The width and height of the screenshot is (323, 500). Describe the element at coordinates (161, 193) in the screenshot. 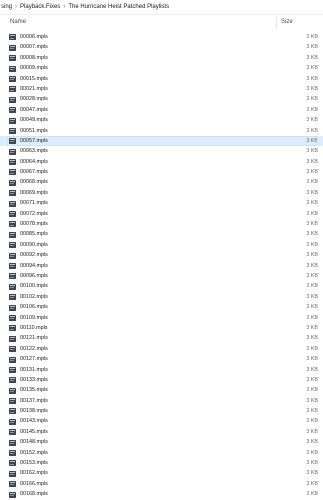

I see `file-row: 00069.mpls 3 KB` at that location.